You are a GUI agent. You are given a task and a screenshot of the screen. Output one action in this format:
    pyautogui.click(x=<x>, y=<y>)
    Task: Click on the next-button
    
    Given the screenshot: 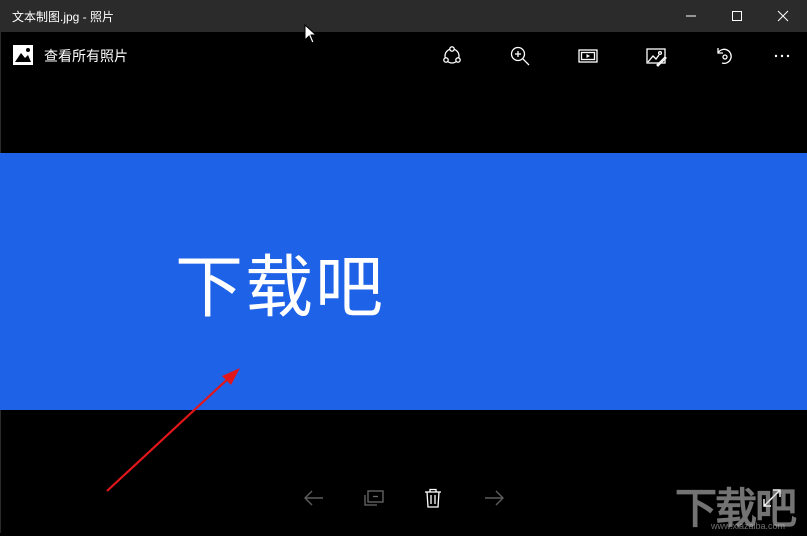 What is the action you would take?
    pyautogui.click(x=494, y=498)
    